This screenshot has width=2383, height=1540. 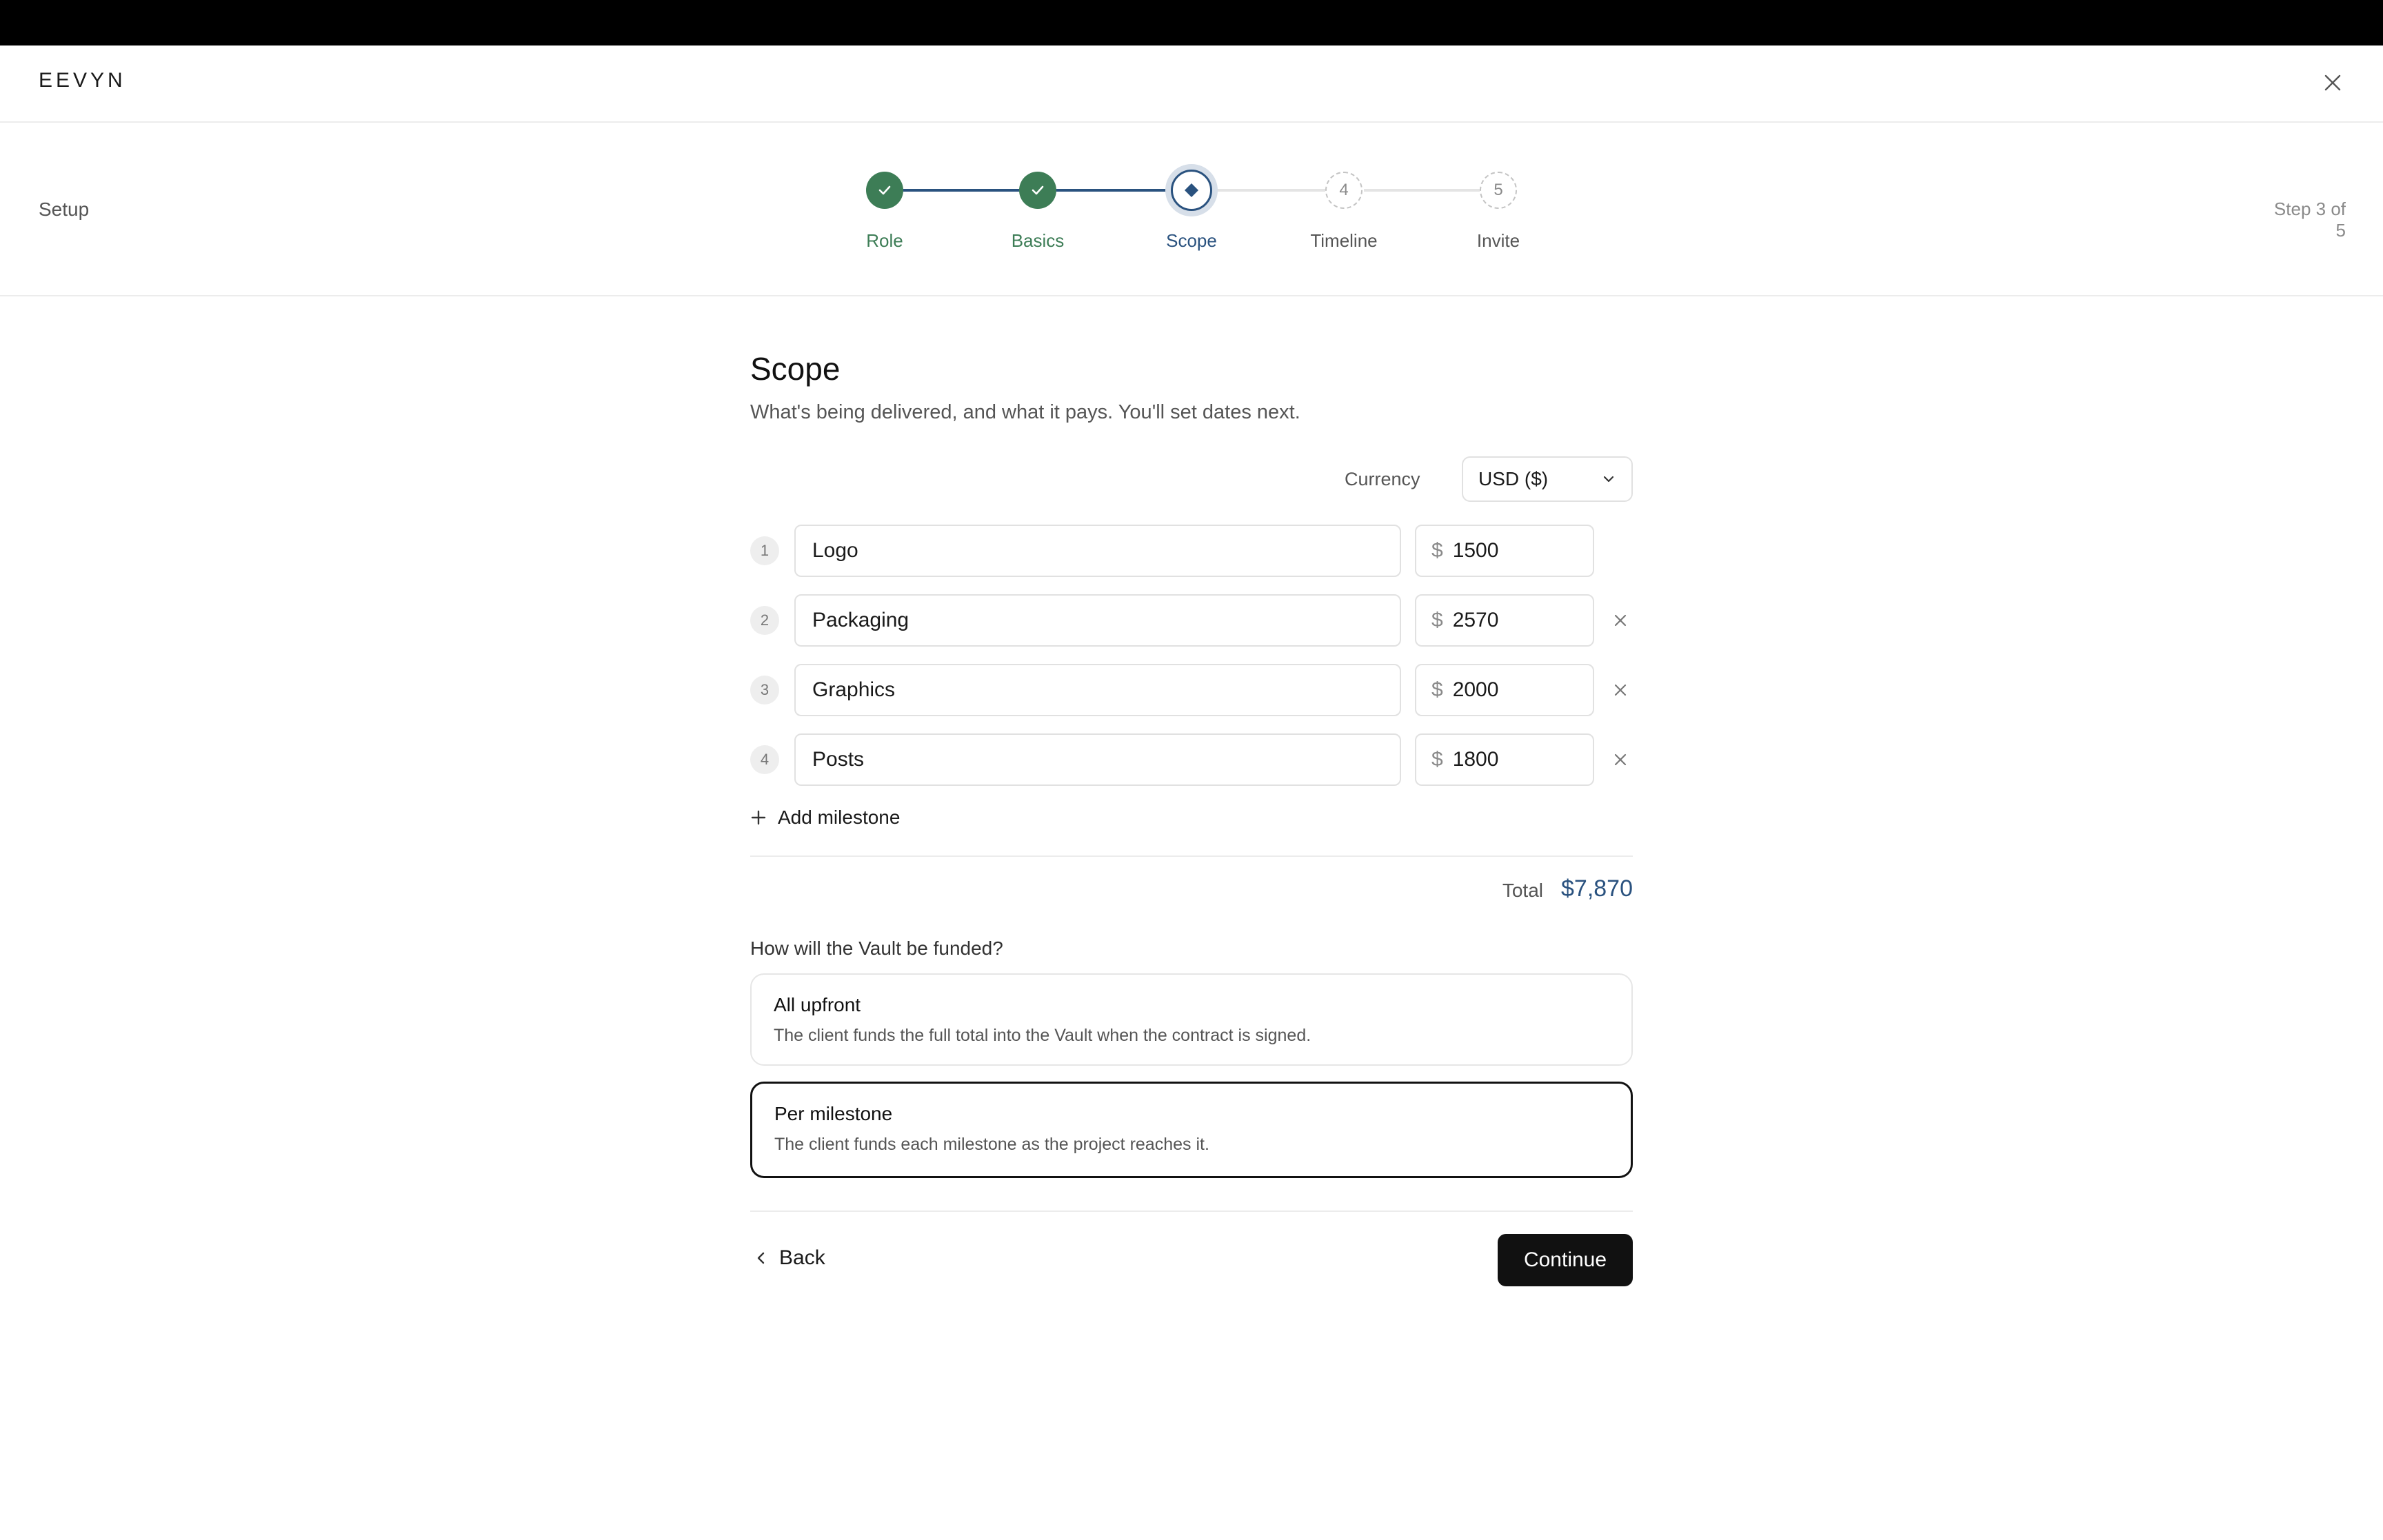 I want to click on option-title: Per milestone, so click(x=833, y=1114).